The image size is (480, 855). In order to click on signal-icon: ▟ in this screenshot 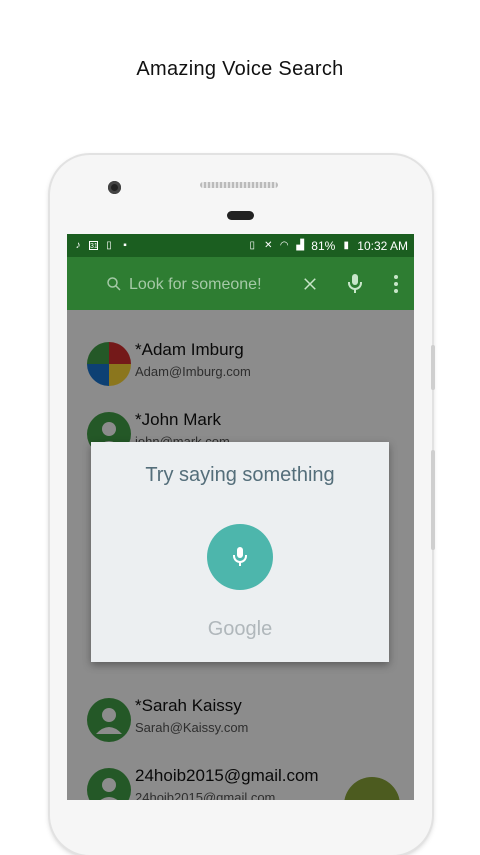, I will do `click(300, 245)`.